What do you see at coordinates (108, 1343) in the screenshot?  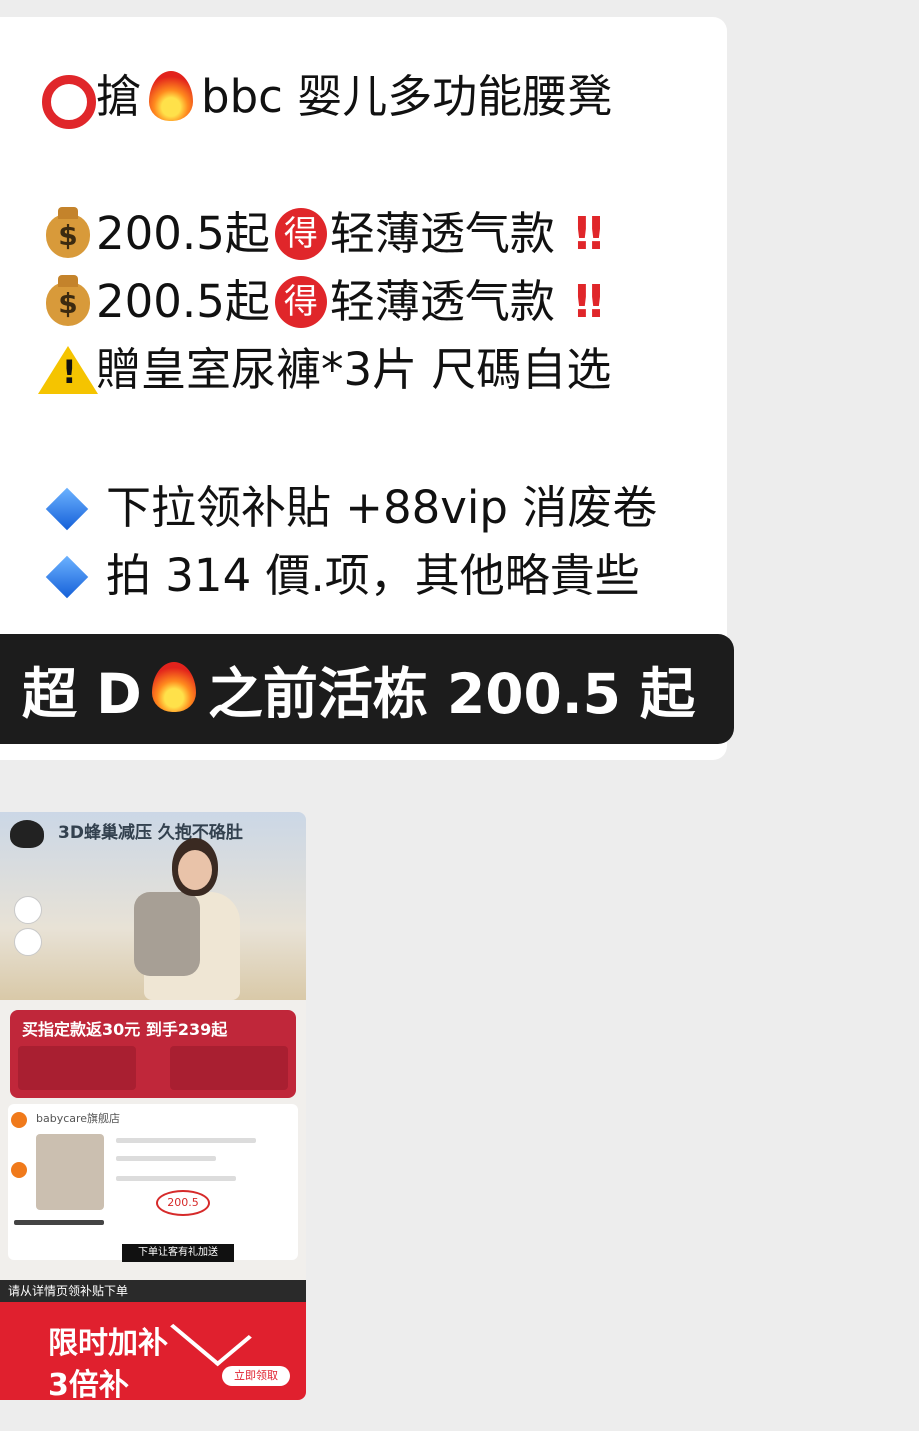 I see `subsidy-headline: 限时加补` at bounding box center [108, 1343].